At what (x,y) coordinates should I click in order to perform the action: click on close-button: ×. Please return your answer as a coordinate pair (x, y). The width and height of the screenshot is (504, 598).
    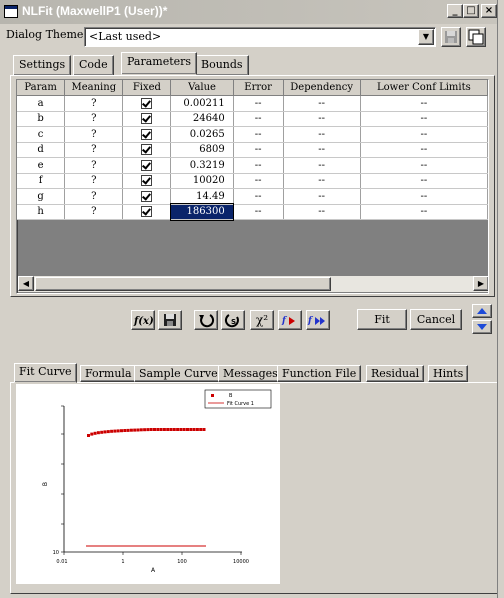
    Looking at the image, I should click on (489, 11).